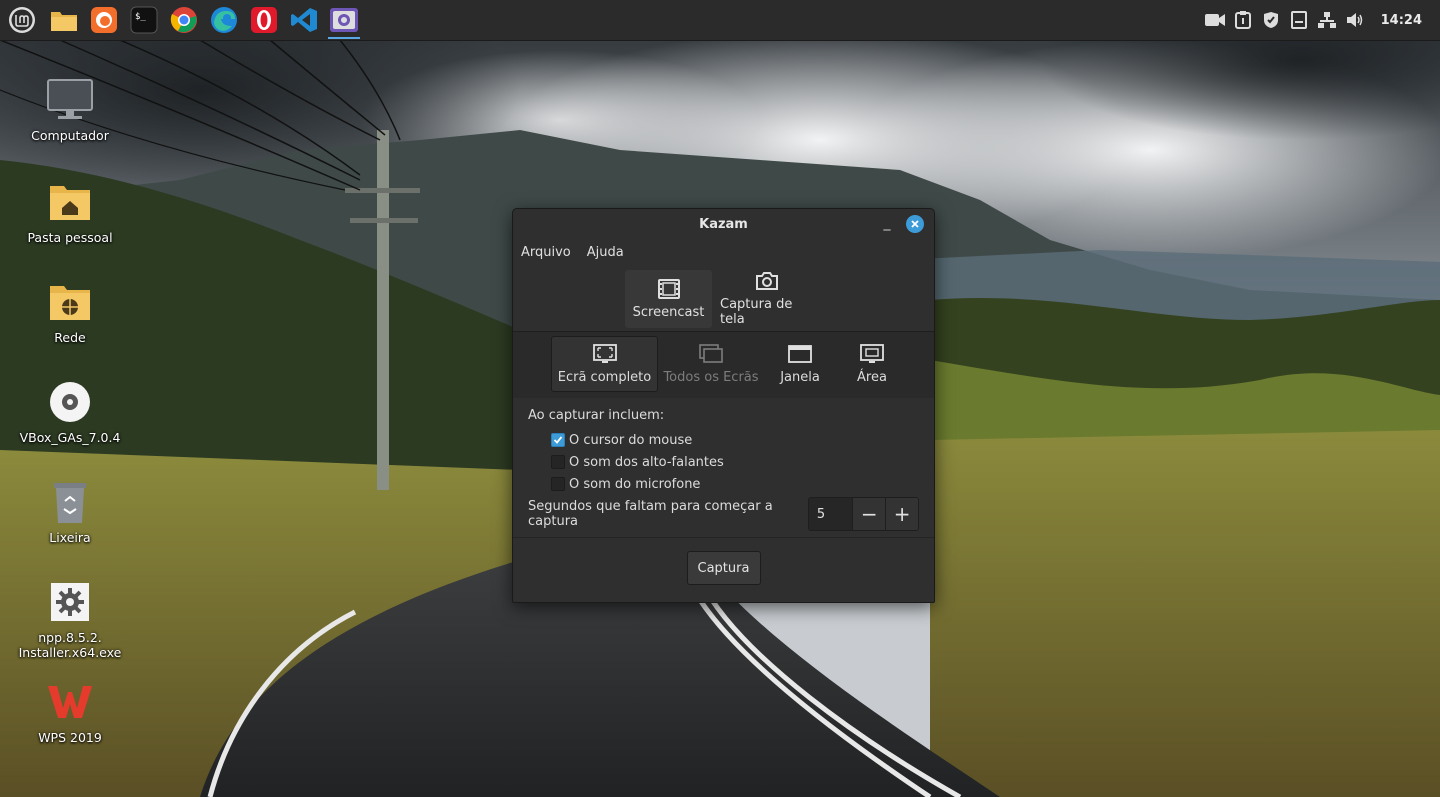 This screenshot has width=1440, height=797. What do you see at coordinates (70, 437) in the screenshot?
I see `desktop-icon-label: VBox_GAs_7.0.4` at bounding box center [70, 437].